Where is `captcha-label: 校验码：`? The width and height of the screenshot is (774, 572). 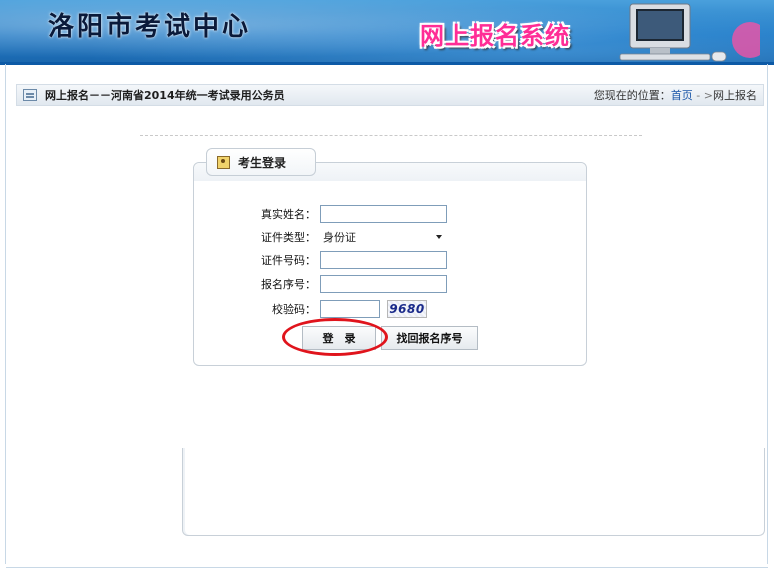
captcha-label: 校验码： is located at coordinates (294, 309).